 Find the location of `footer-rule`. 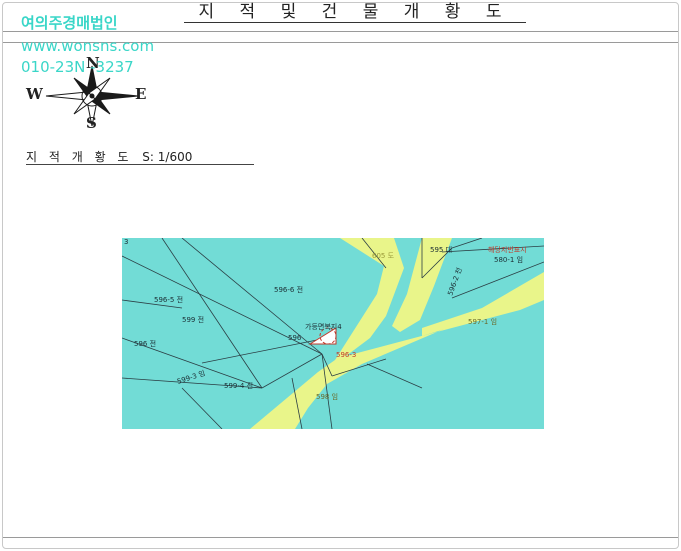

footer-rule is located at coordinates (340, 537).